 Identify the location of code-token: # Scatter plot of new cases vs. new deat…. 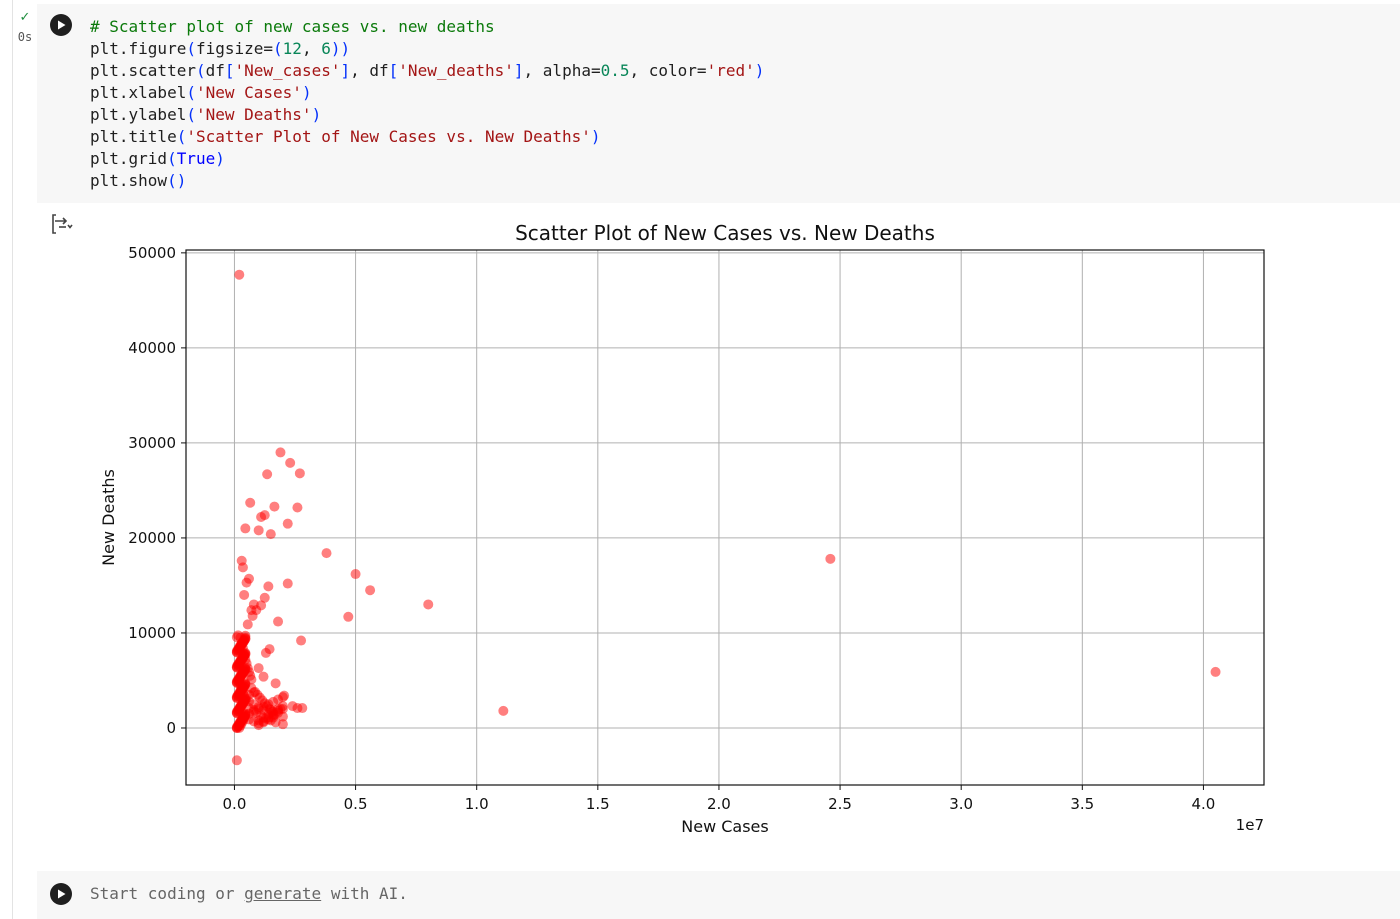
(292, 26).